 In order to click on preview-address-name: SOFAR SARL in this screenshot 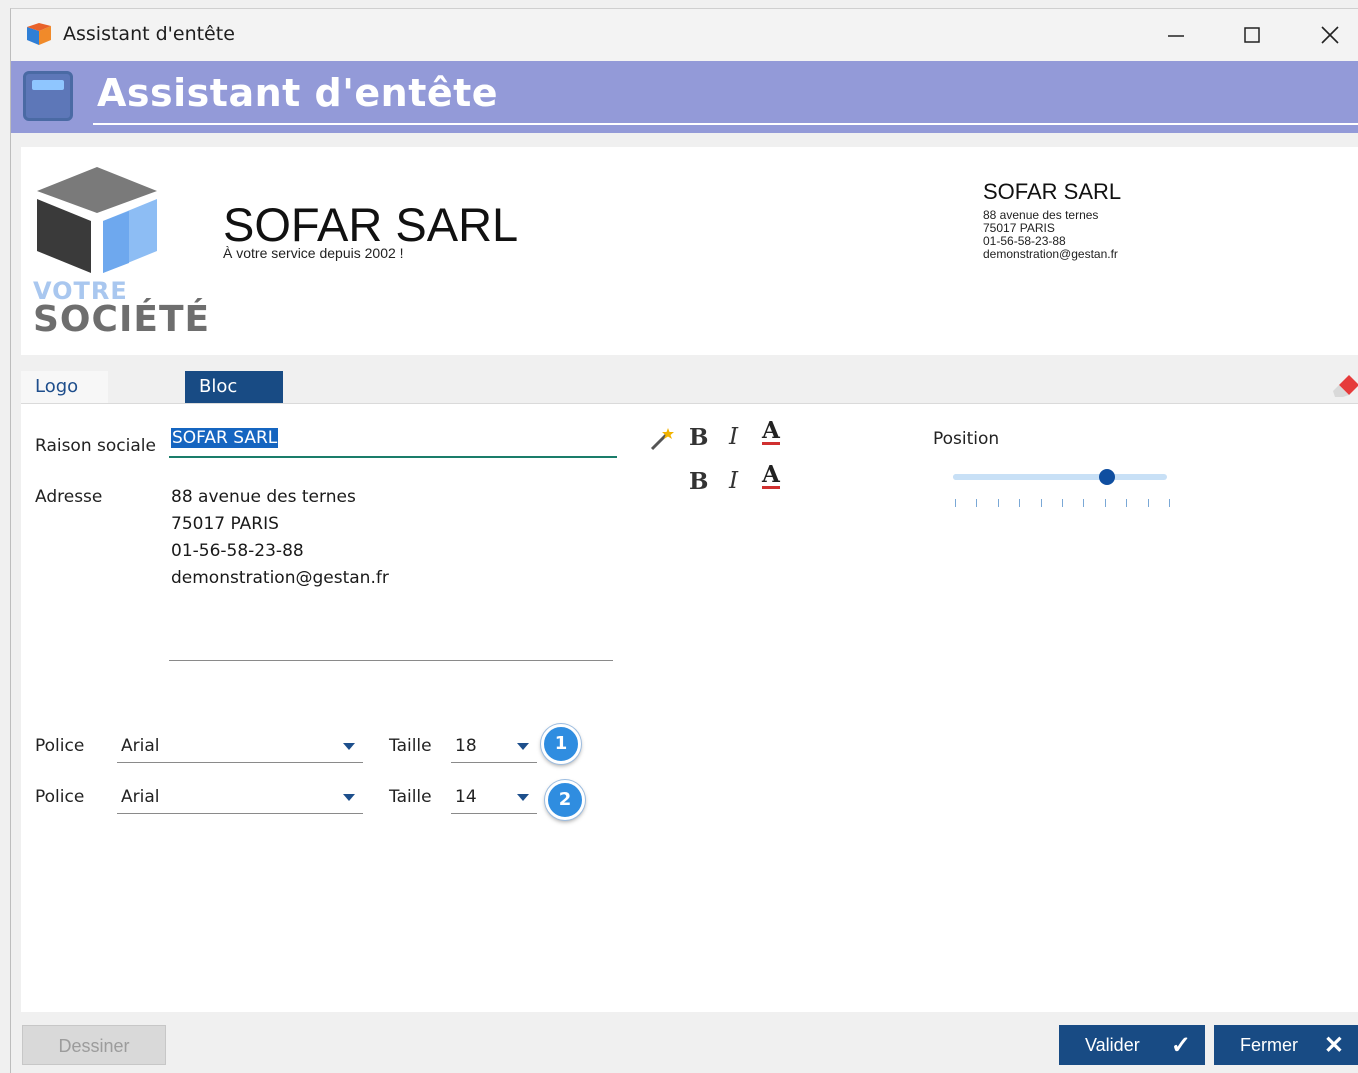, I will do `click(1052, 191)`.